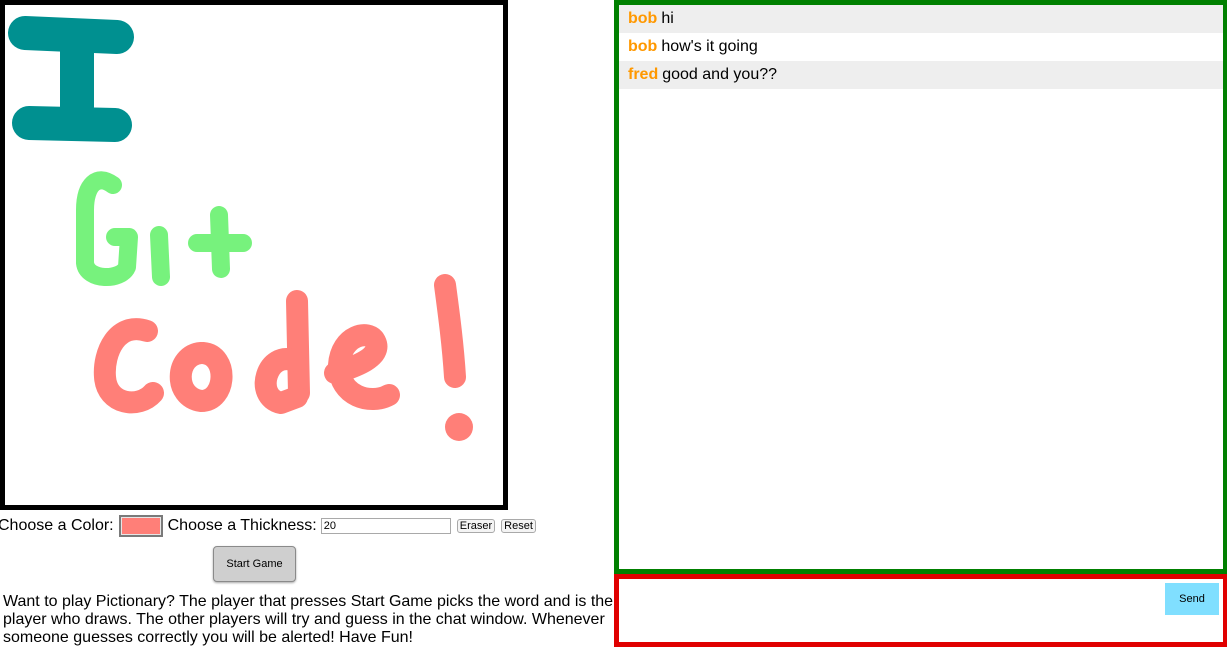 The image size is (1227, 663). What do you see at coordinates (921, 75) in the screenshot?
I see `chat-message: fred good and you??` at bounding box center [921, 75].